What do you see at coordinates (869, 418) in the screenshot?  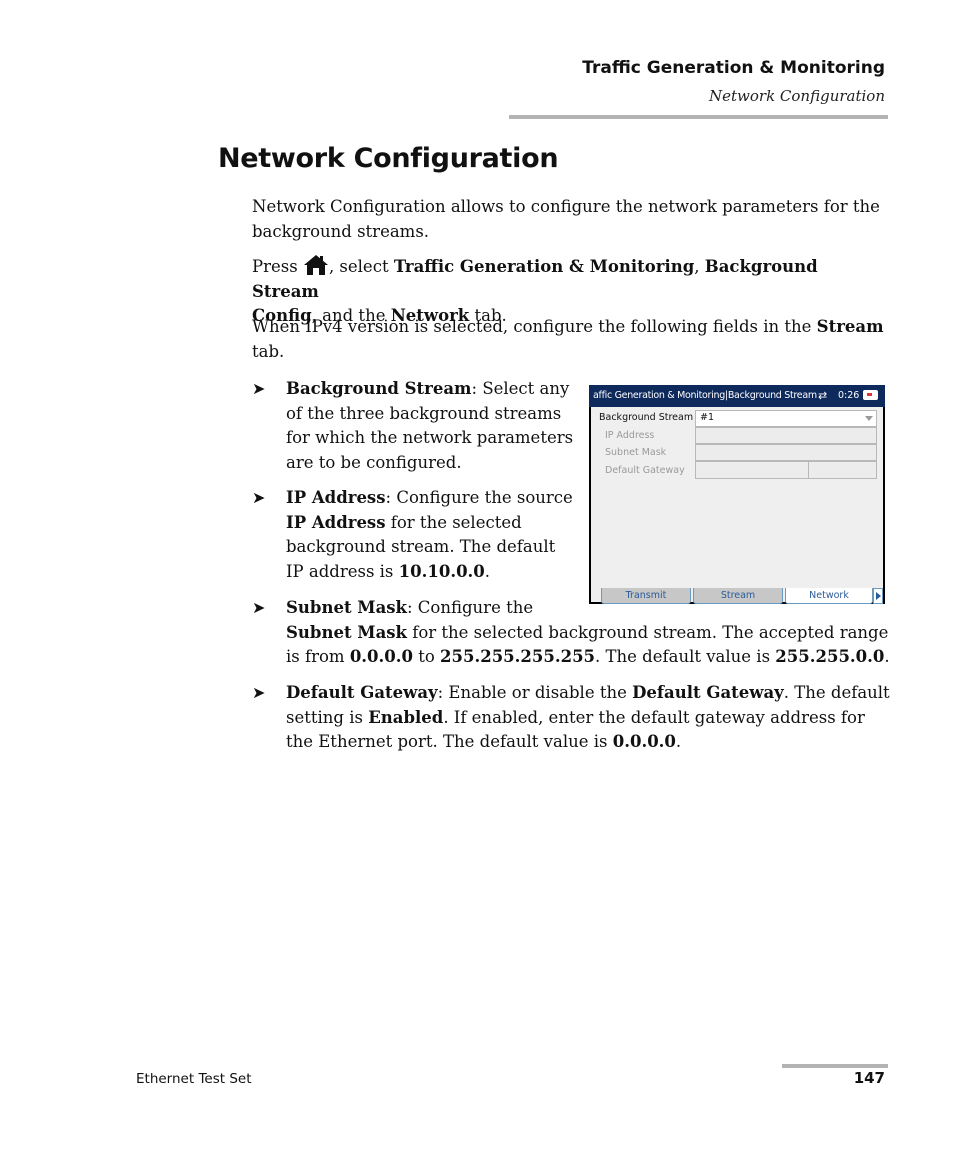 I see `chevron-down-icon` at bounding box center [869, 418].